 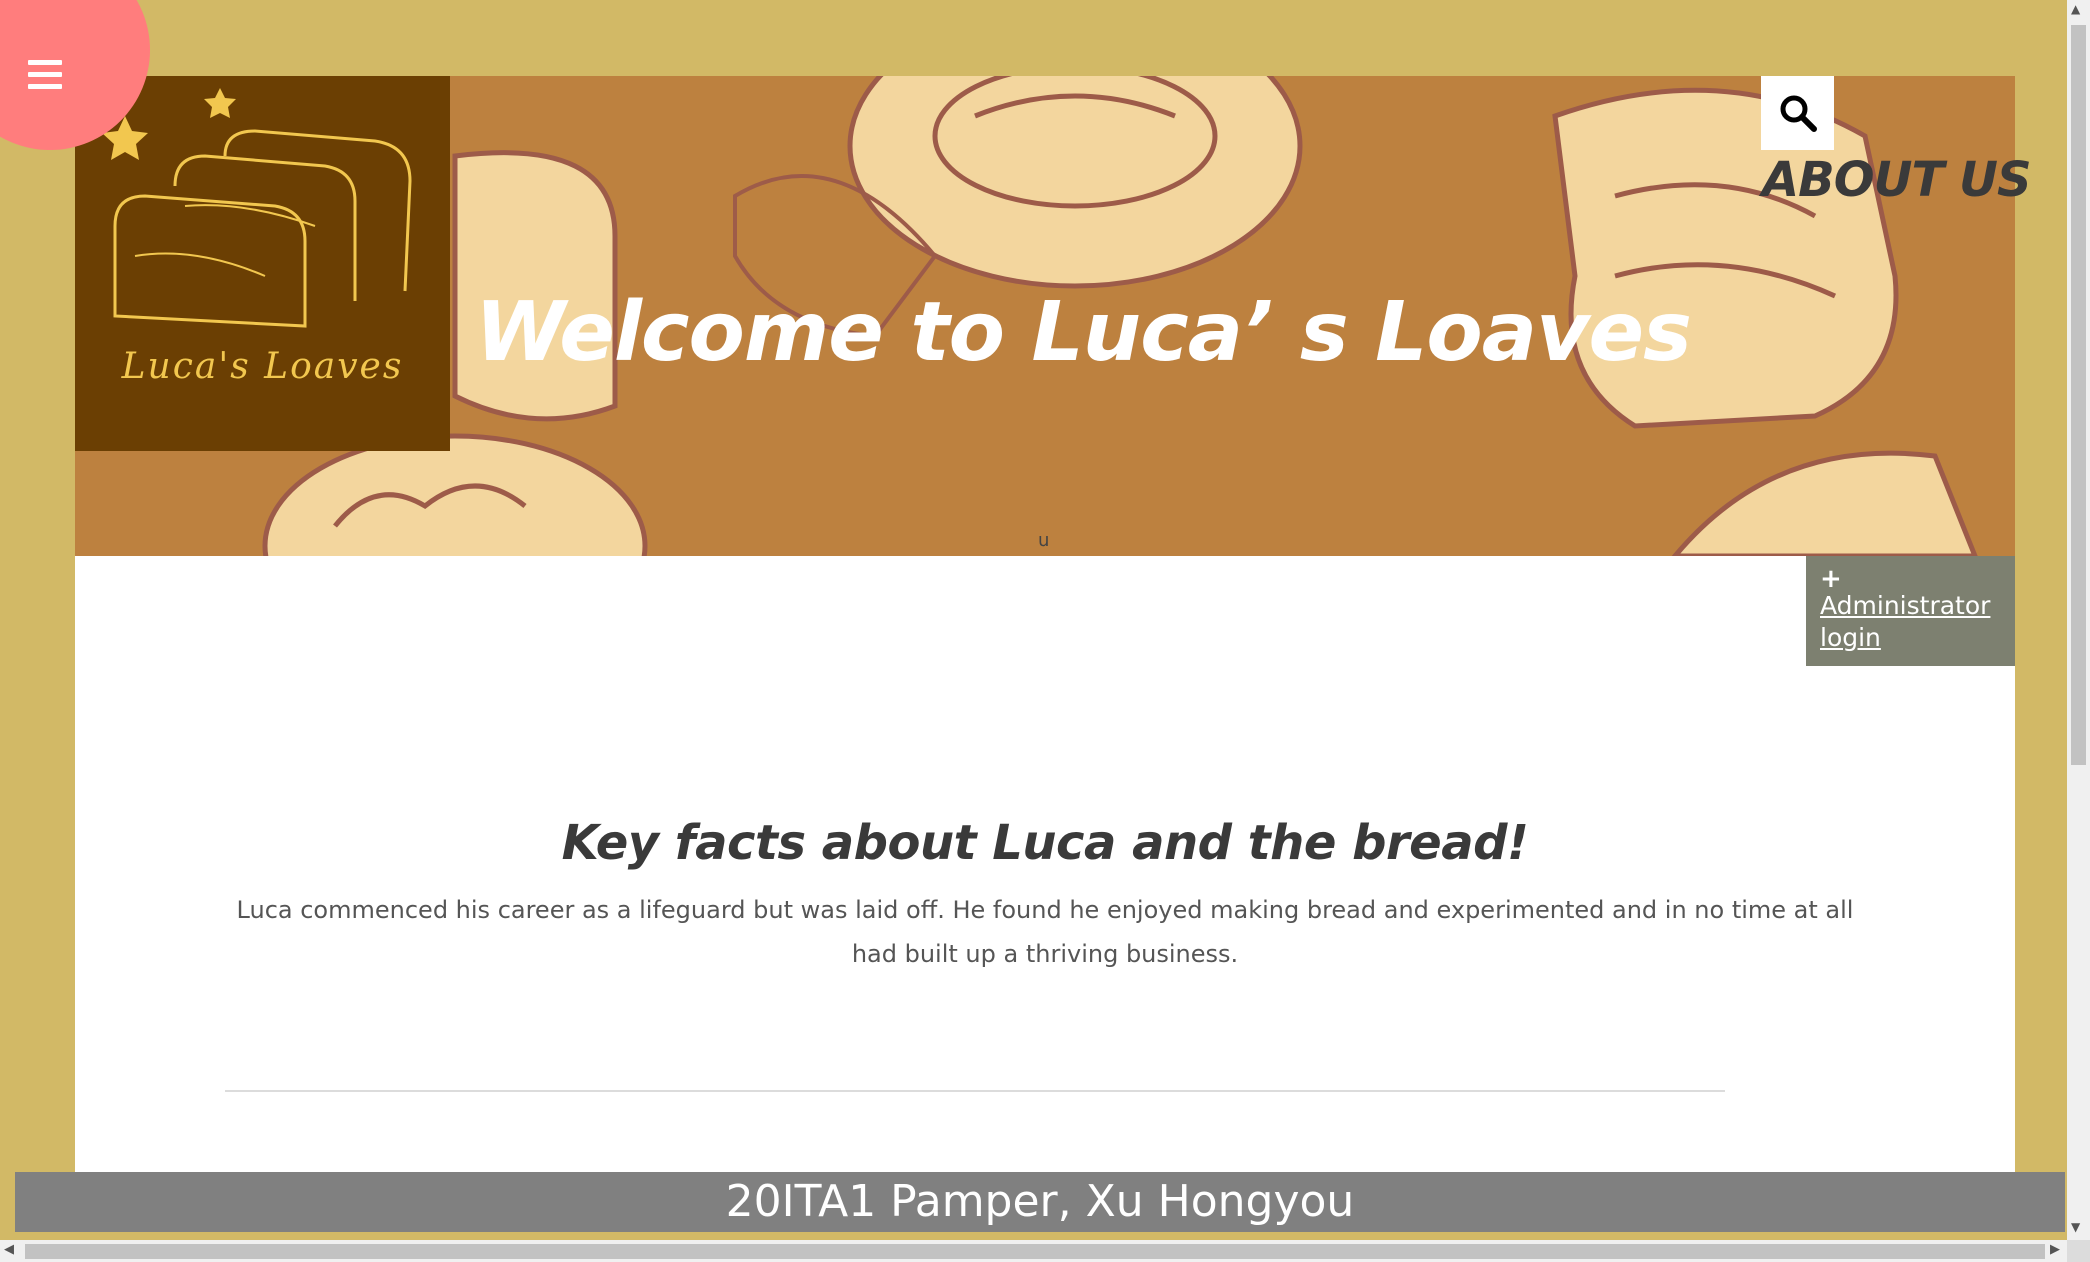 What do you see at coordinates (2078, 1251) in the screenshot?
I see `scrollbar-corner` at bounding box center [2078, 1251].